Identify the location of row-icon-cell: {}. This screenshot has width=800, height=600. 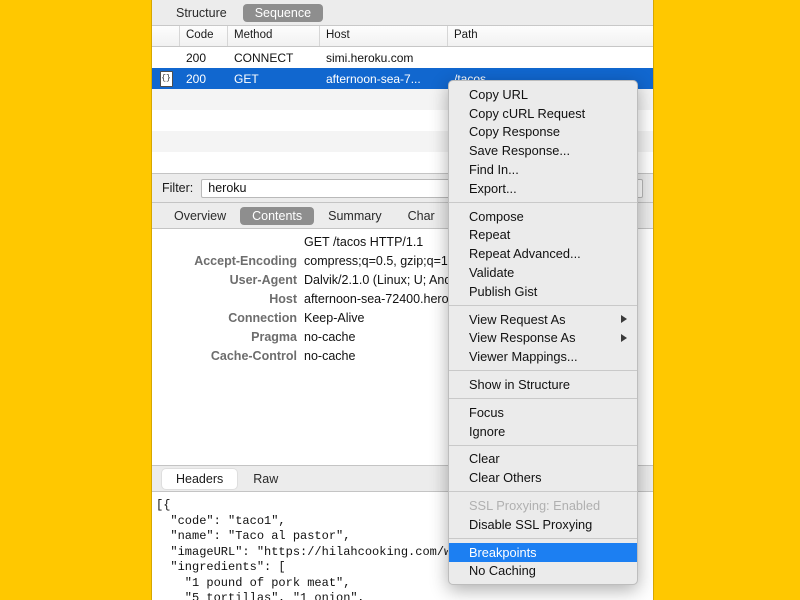
(166, 78).